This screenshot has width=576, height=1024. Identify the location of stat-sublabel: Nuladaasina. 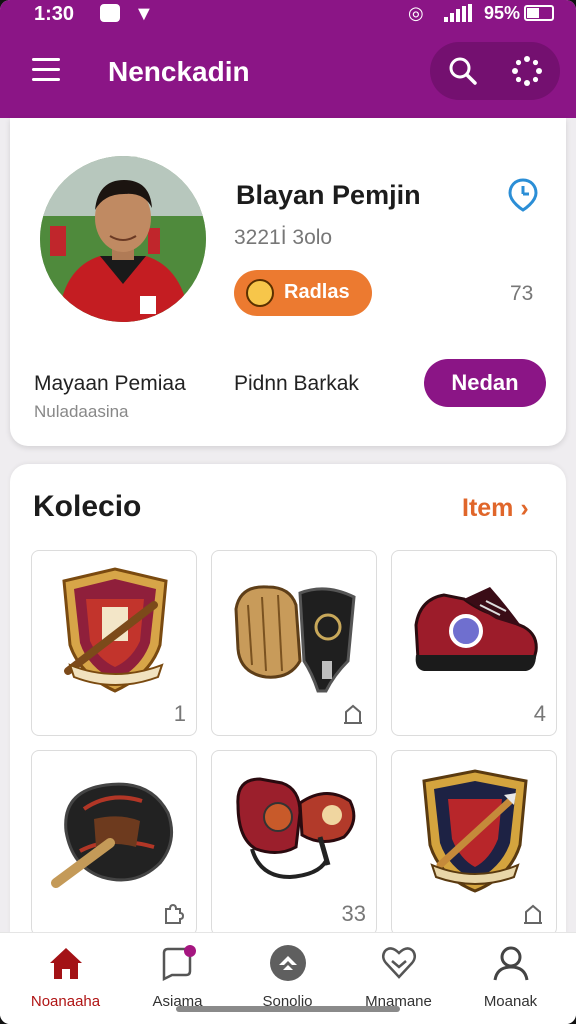
(81, 411).